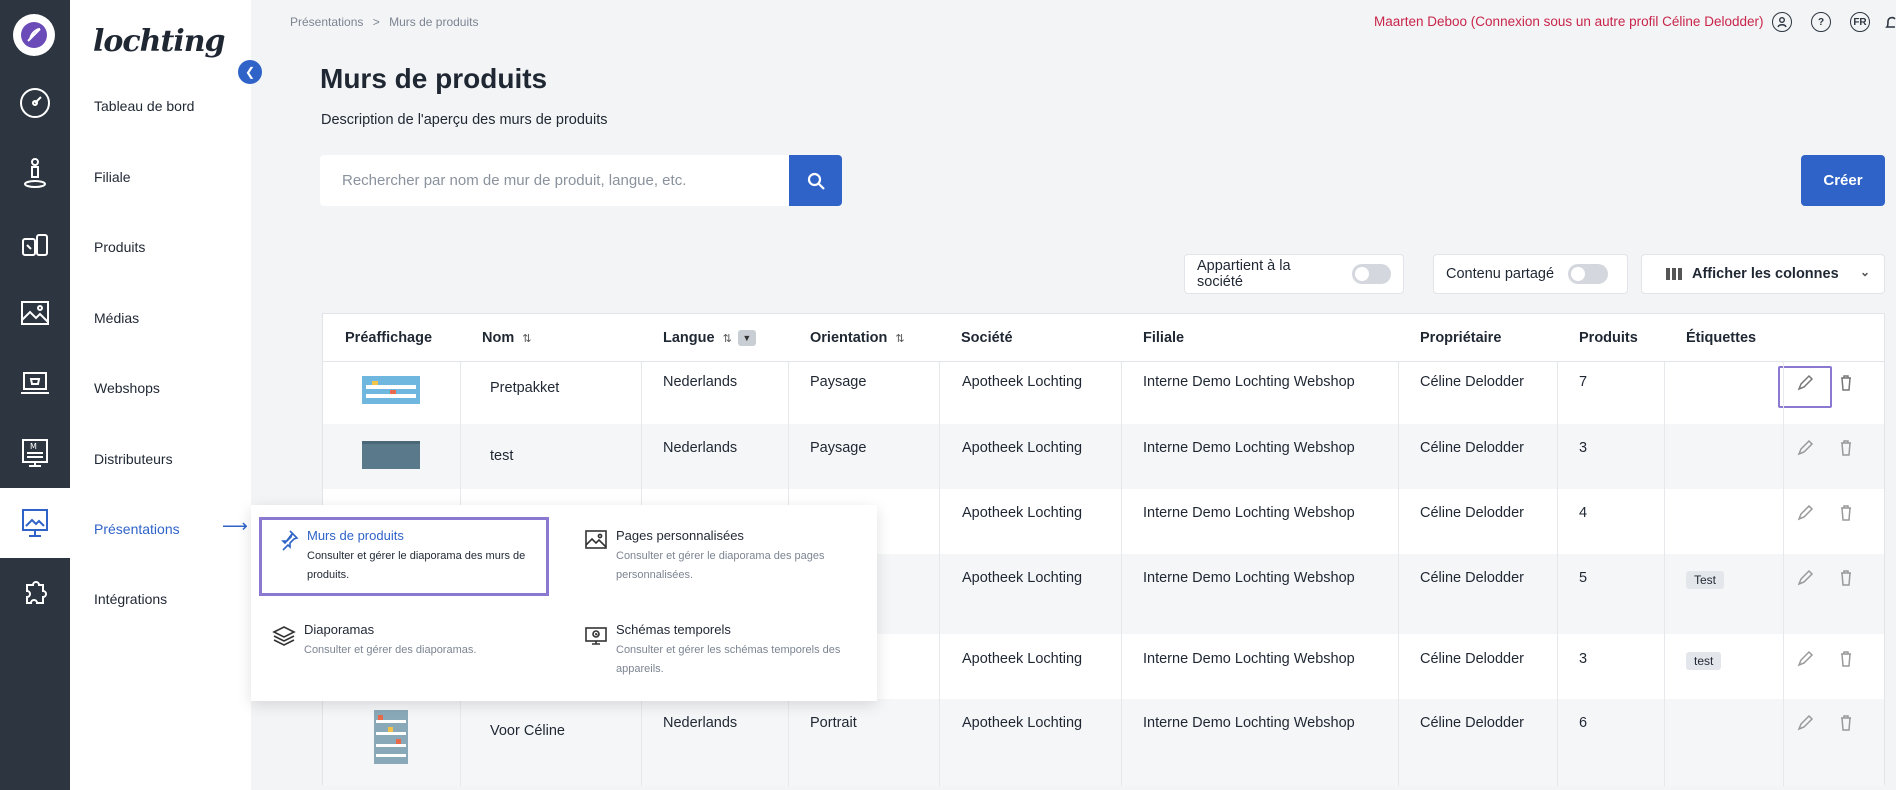  Describe the element at coordinates (1860, 22) in the screenshot. I see `language-selector: FR` at that location.